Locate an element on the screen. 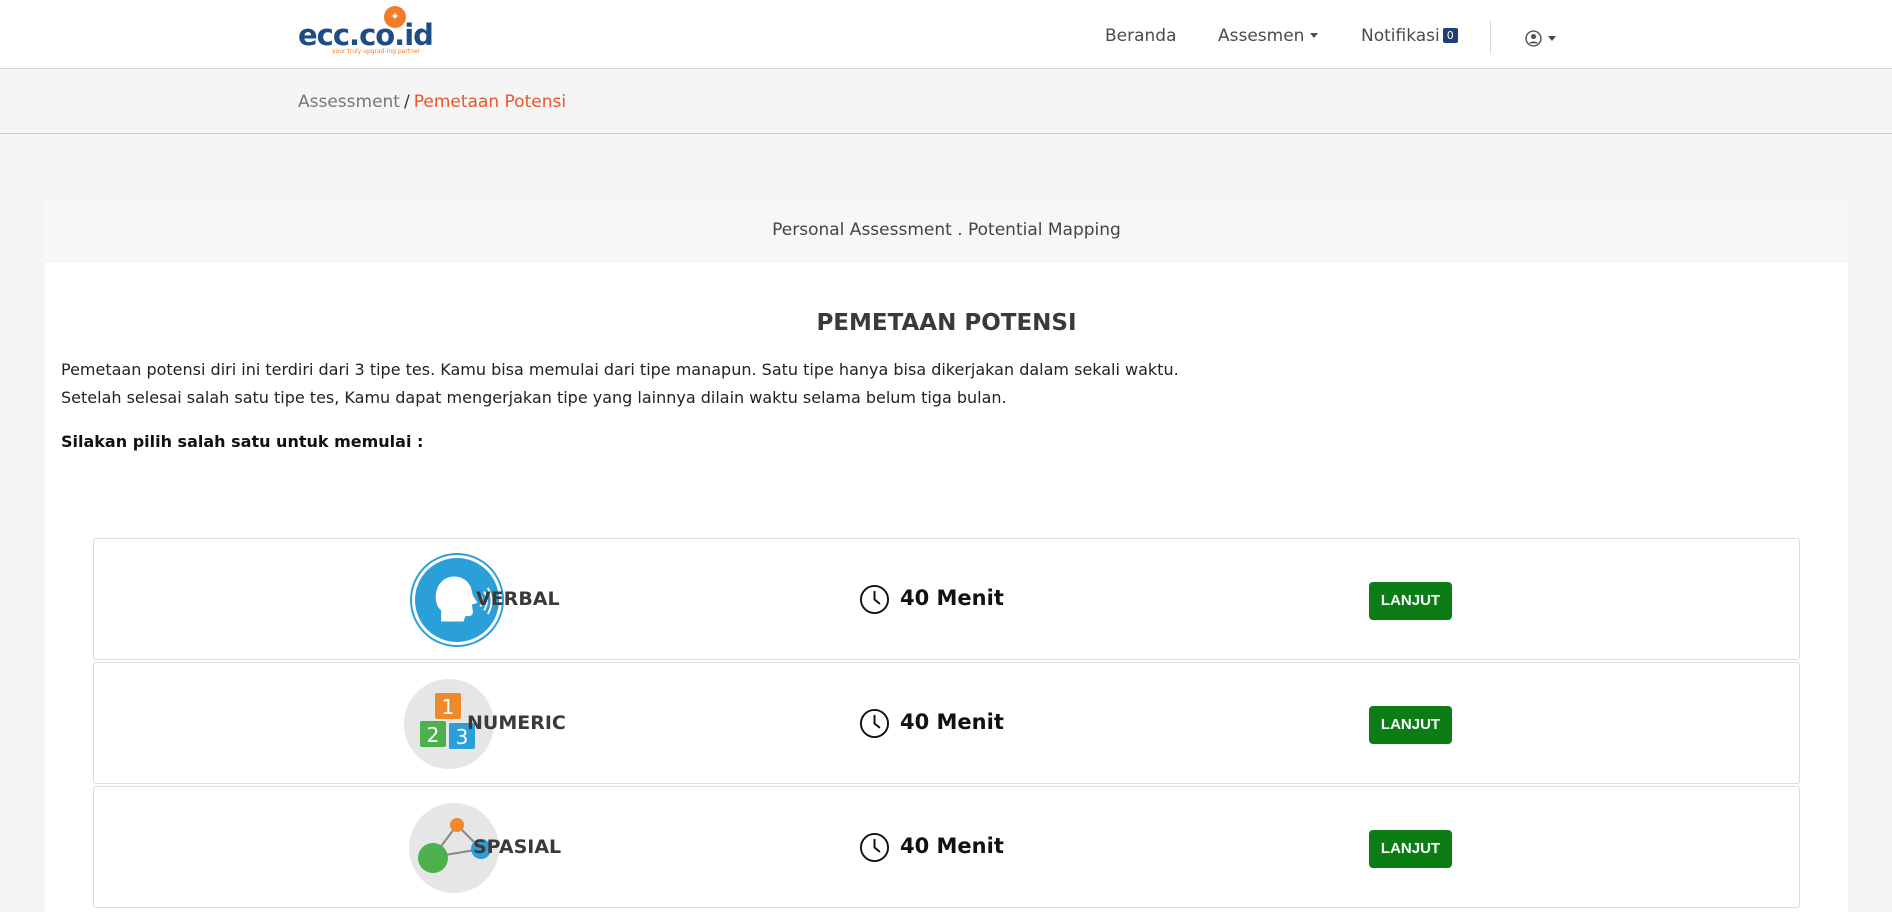 This screenshot has width=1892, height=912. card-header: Personal Assessment . Potential Mapping is located at coordinates (946, 230).